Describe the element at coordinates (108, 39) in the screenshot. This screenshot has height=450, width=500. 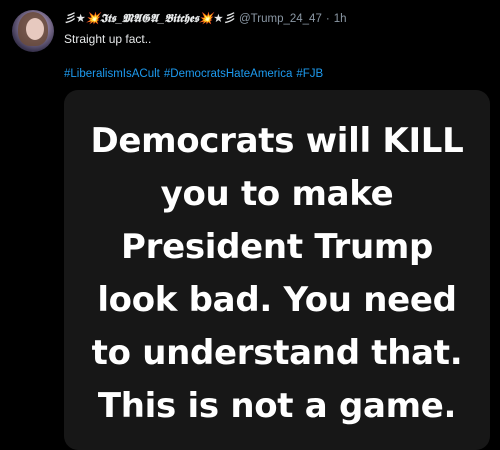
I see `tweet-text: Straight up fact..` at that location.